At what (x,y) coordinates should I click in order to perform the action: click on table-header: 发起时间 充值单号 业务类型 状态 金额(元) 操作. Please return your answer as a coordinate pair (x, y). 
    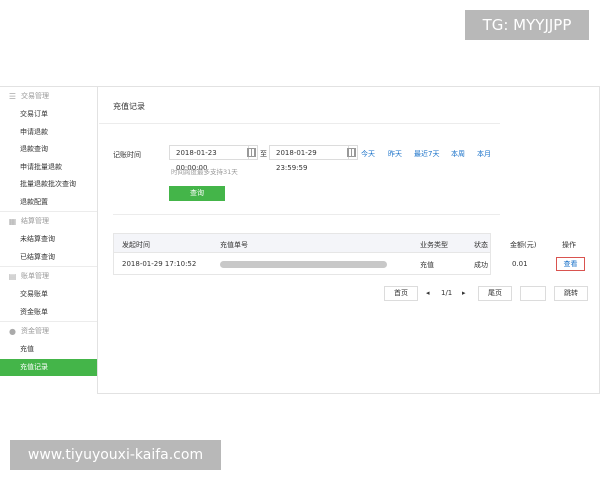
    Looking at the image, I should click on (345, 243).